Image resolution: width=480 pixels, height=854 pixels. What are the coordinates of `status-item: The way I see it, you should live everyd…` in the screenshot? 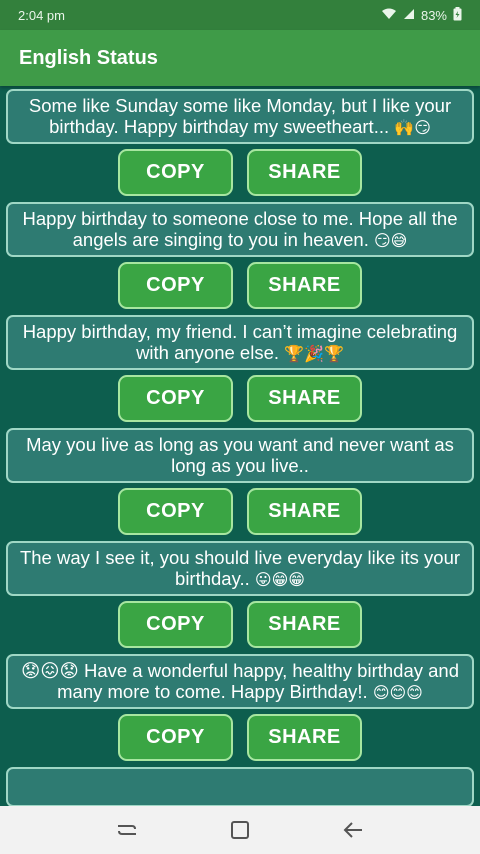 It's located at (240, 594).